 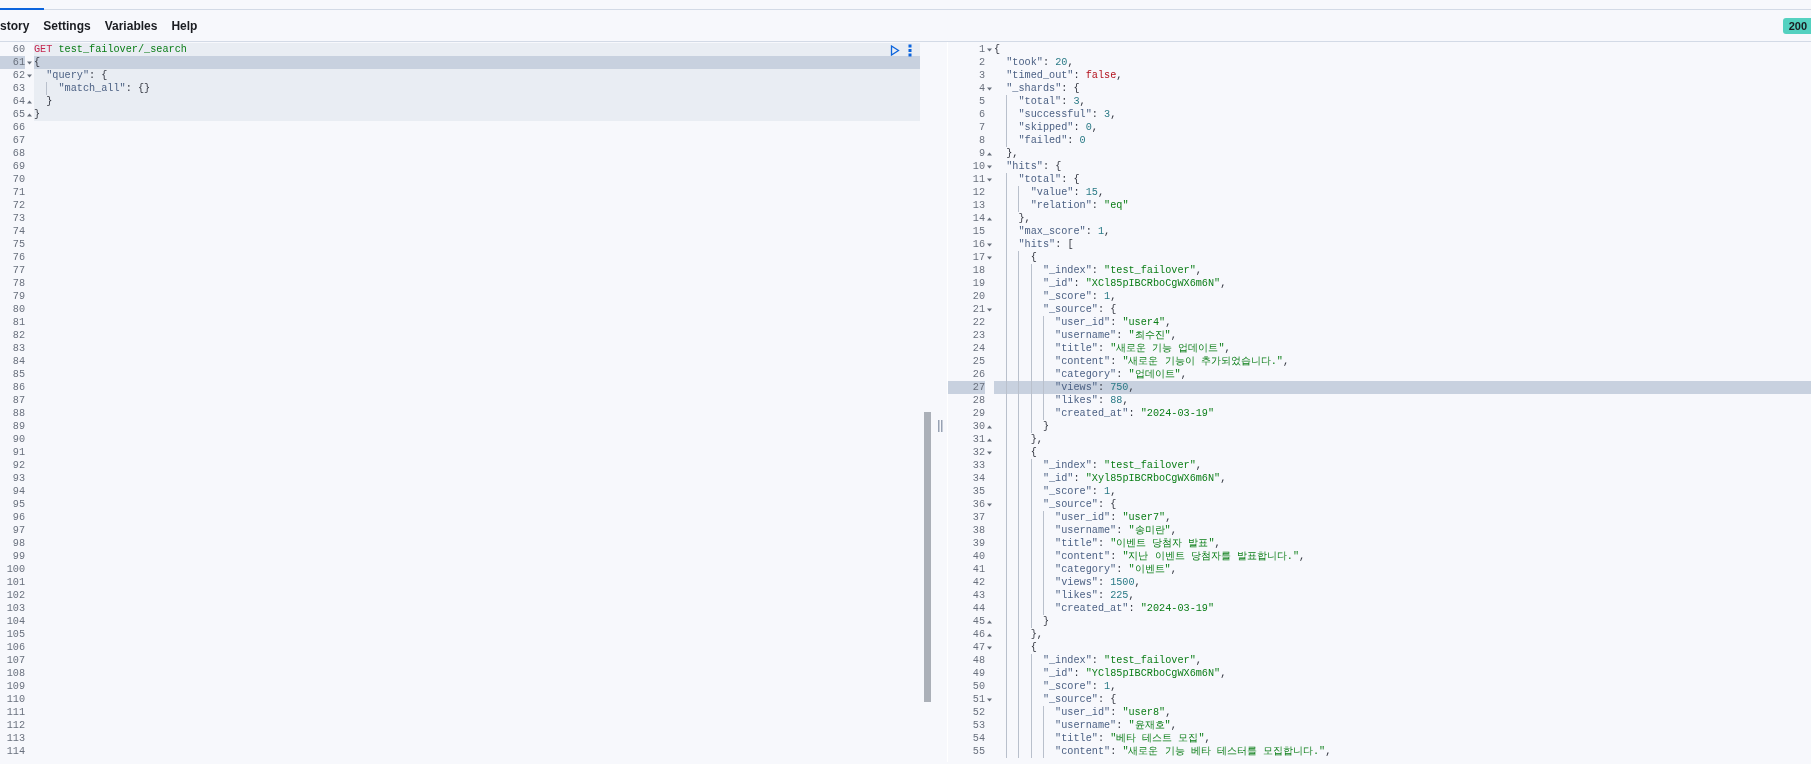 What do you see at coordinates (978, 270) in the screenshot?
I see `line-number: 18` at bounding box center [978, 270].